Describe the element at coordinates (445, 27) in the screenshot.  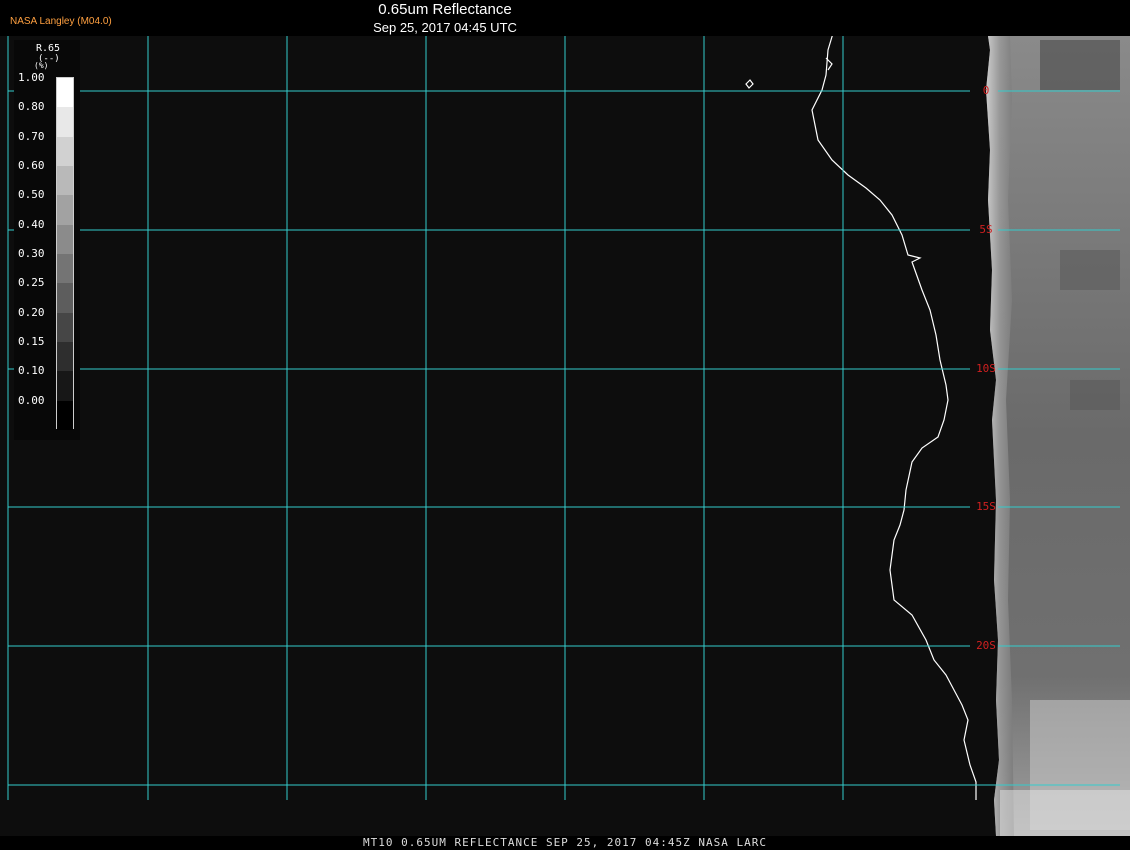
I see `image-timestamp: Sep 25, 2017 04:45 UTC` at that location.